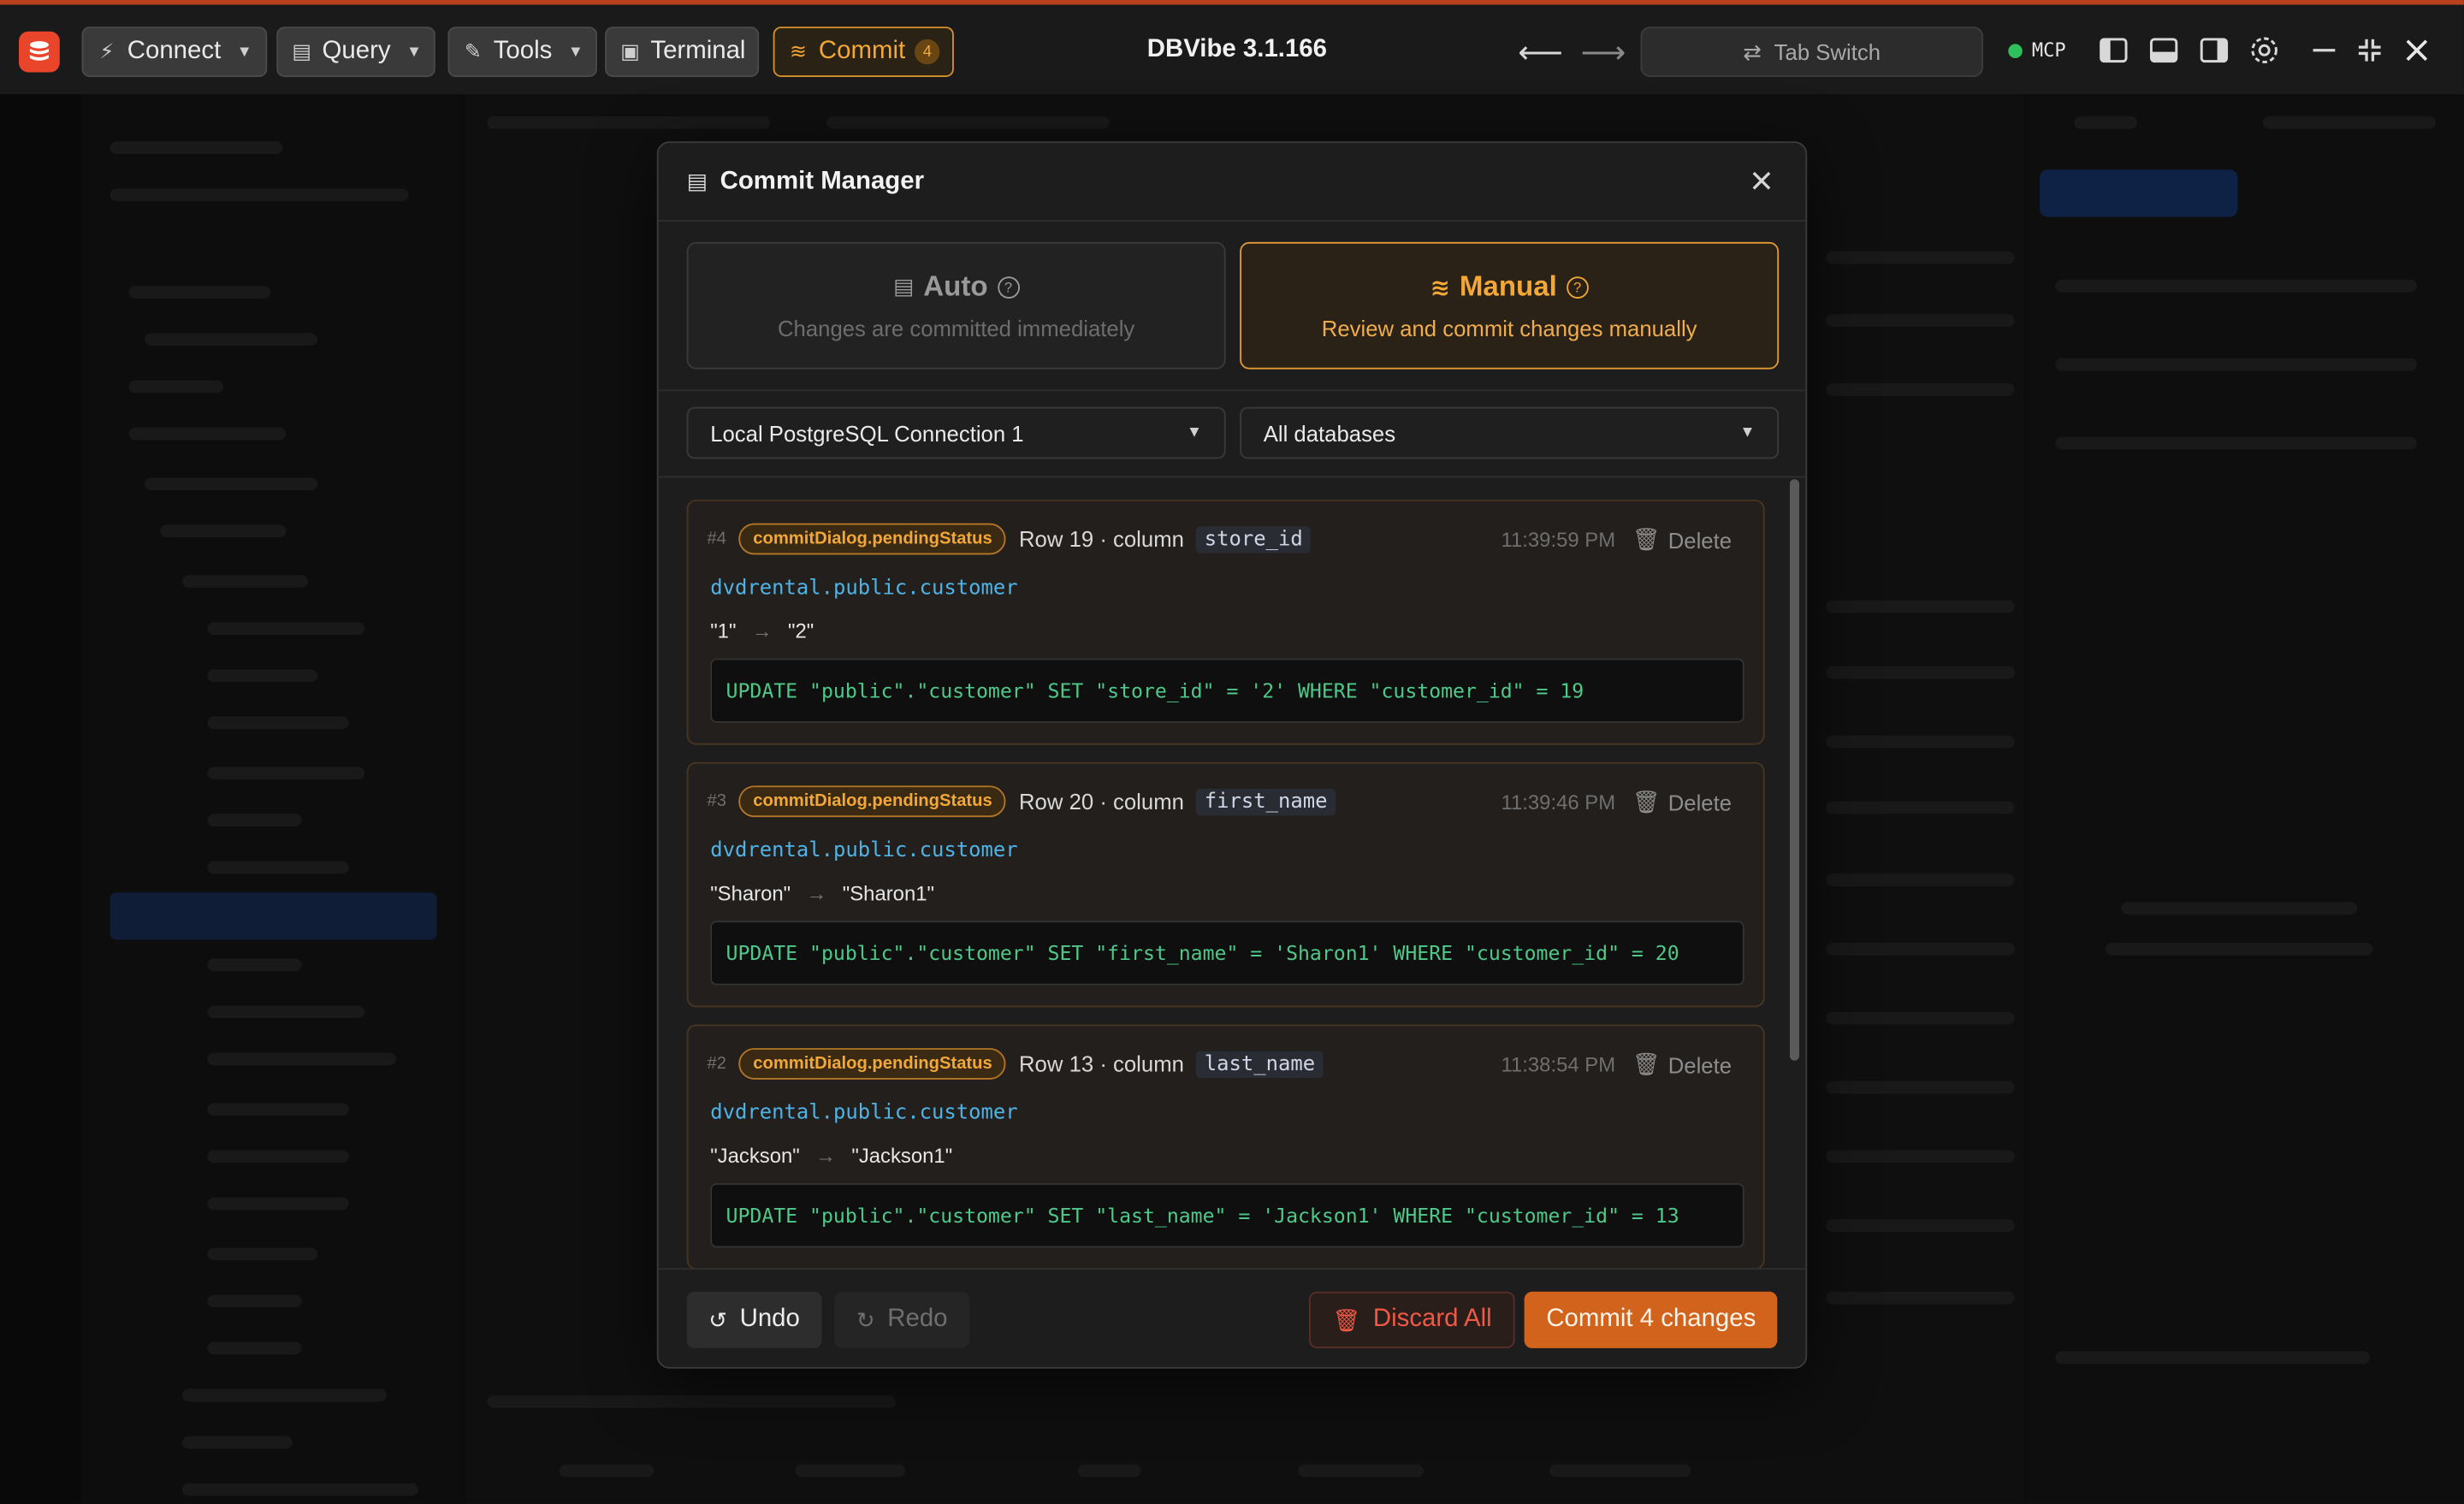  Describe the element at coordinates (1254, 539) in the screenshot. I see `change-column: store_id` at that location.